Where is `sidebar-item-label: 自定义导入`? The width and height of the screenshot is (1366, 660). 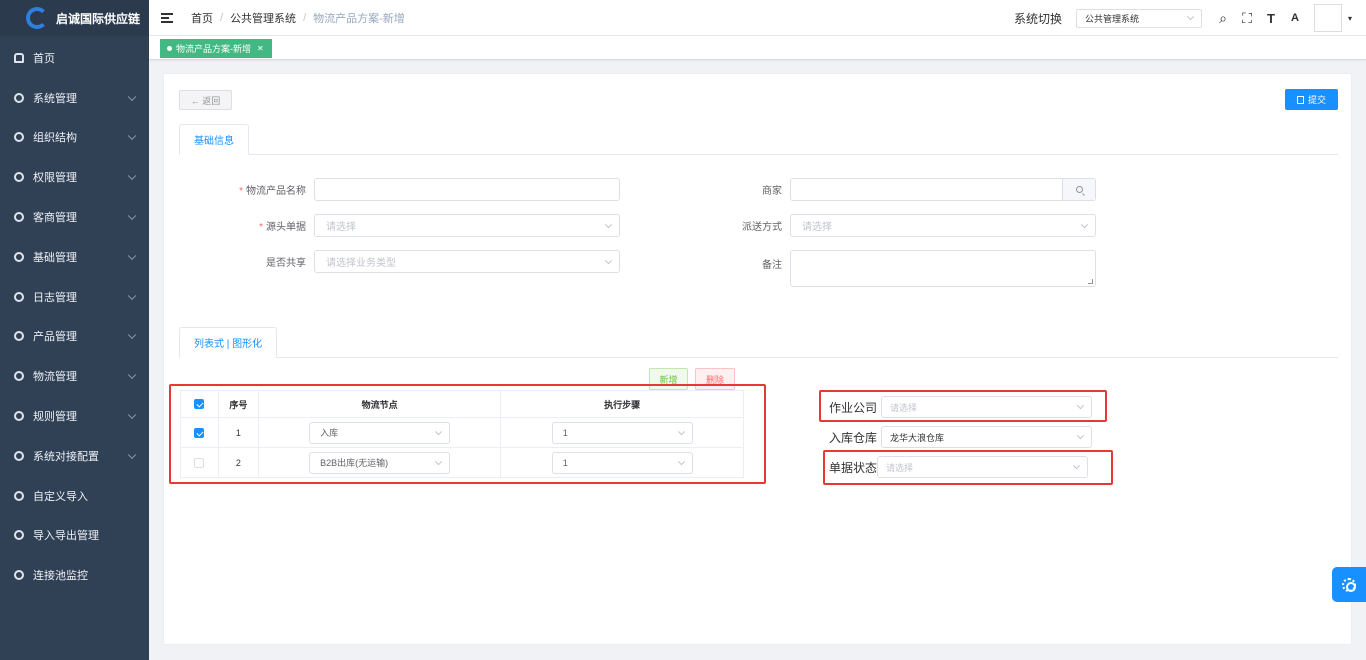
sidebar-item-label: 自定义导入 is located at coordinates (60, 496).